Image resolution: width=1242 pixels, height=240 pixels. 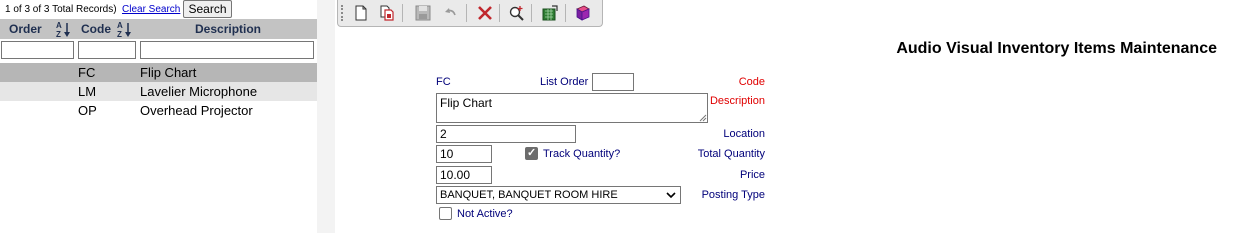 What do you see at coordinates (196, 110) in the screenshot?
I see `row-description: Overhead Projector` at bounding box center [196, 110].